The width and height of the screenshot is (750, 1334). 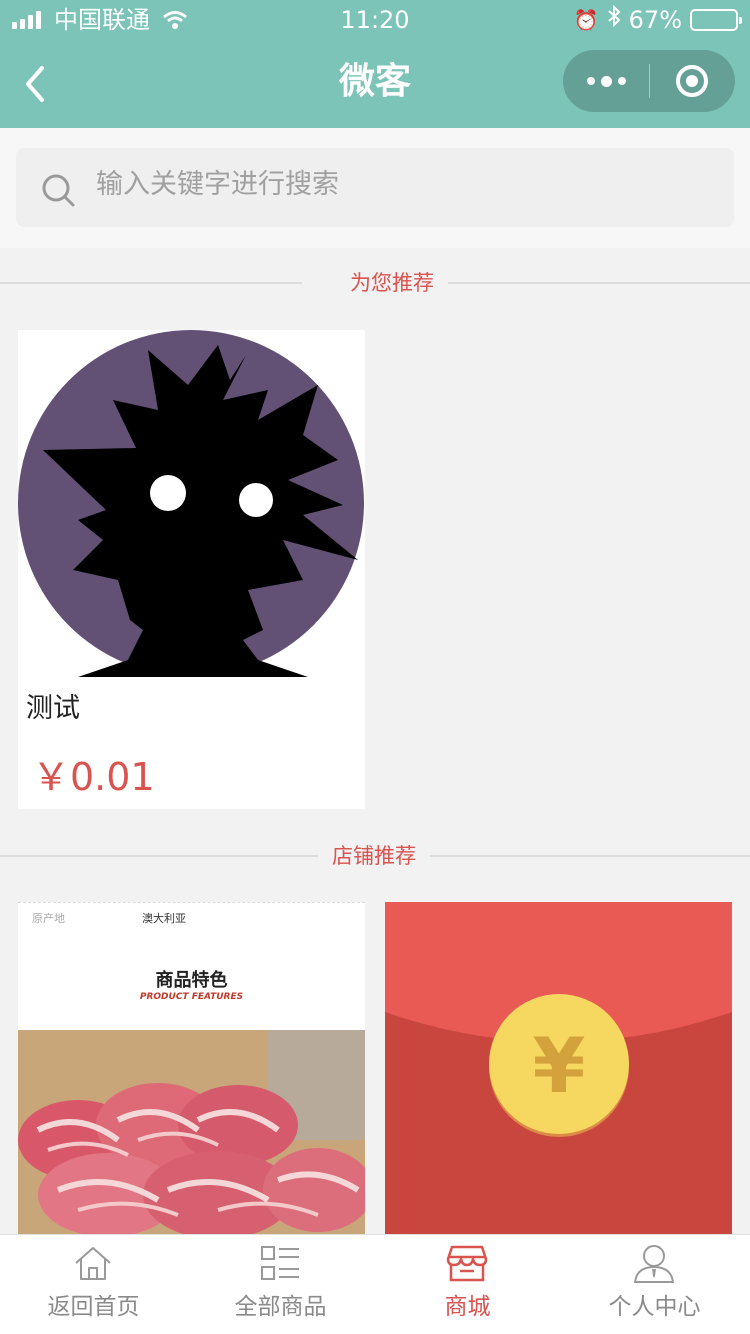 What do you see at coordinates (191, 997) in the screenshot?
I see `feature-subtitle: PRODUCT FEATURES` at bounding box center [191, 997].